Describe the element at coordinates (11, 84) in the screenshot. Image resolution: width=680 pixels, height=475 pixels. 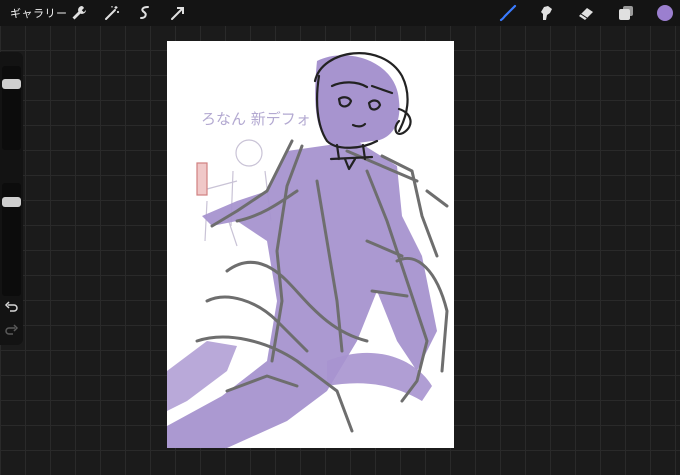
I see `brush-size-handle` at that location.